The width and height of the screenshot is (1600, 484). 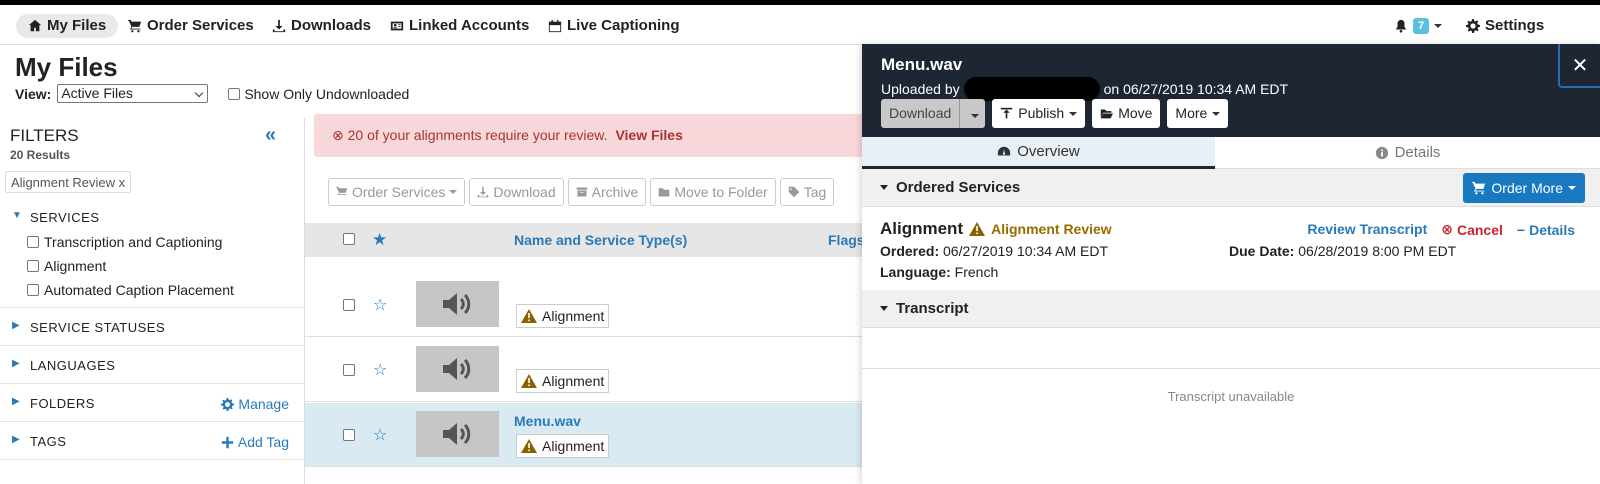 I want to click on download-dropdown-toggle, so click(x=975, y=113).